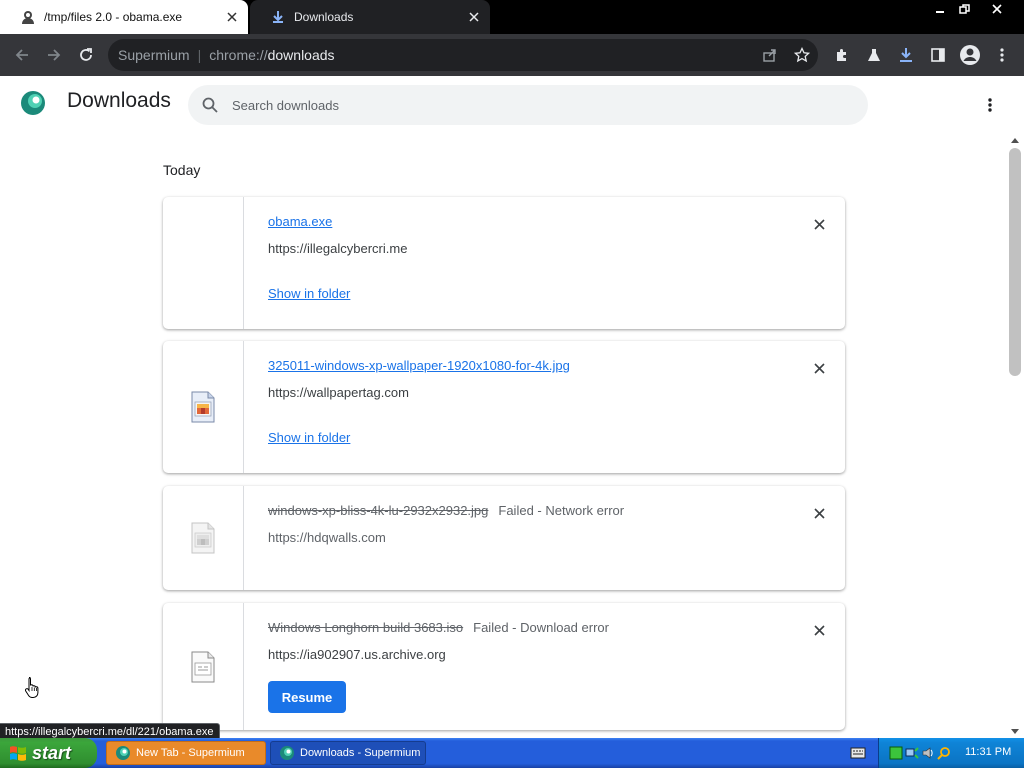 This screenshot has width=1024, height=768. What do you see at coordinates (154, 55) in the screenshot?
I see `browser-name-label: Supermium` at bounding box center [154, 55].